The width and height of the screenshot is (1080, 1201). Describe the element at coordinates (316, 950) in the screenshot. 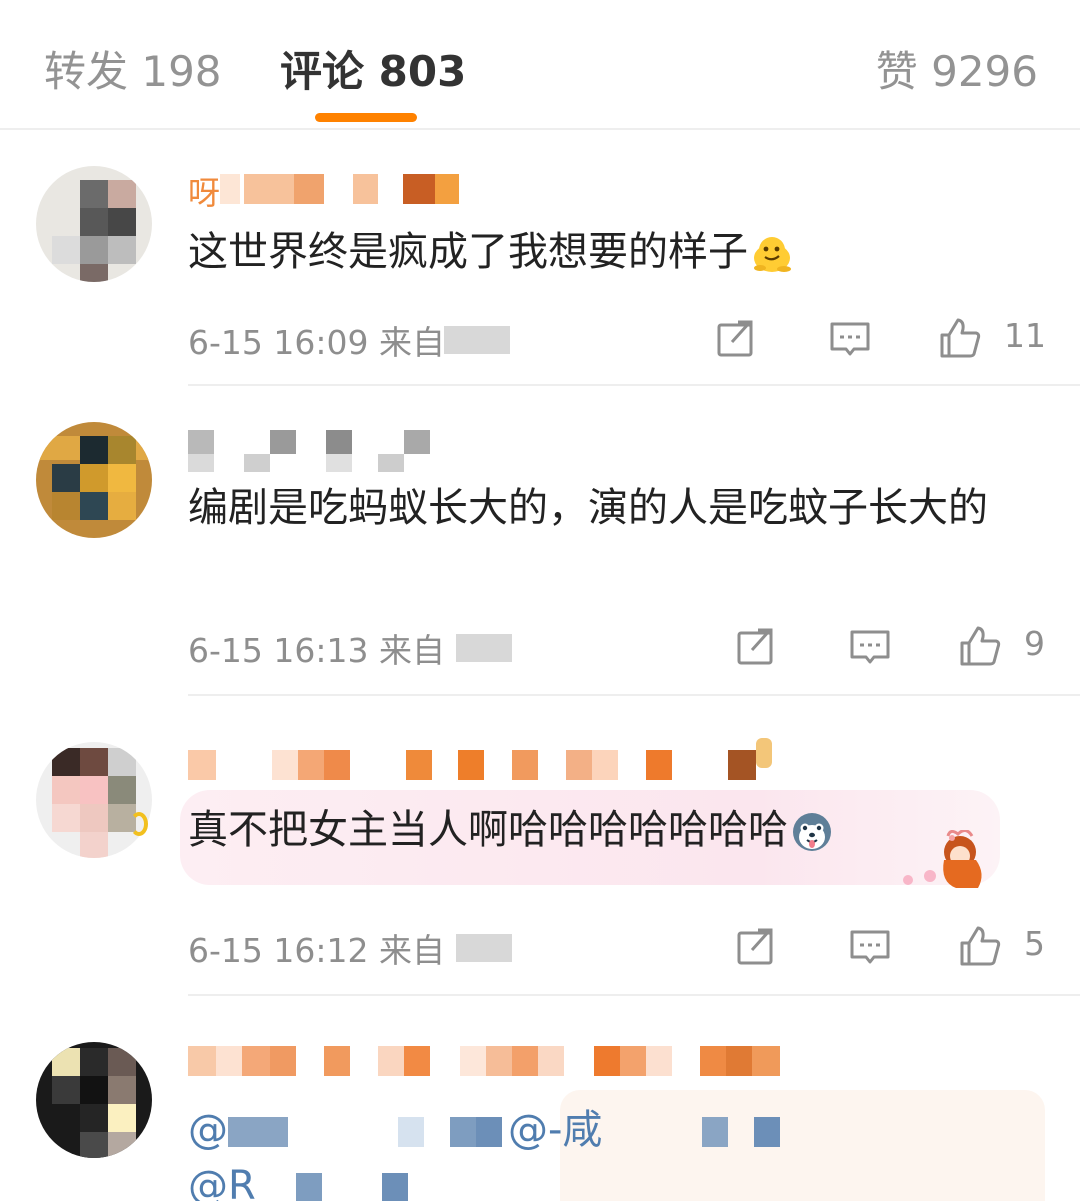

I see `comment-time: 6-15 16:12 来自` at that location.